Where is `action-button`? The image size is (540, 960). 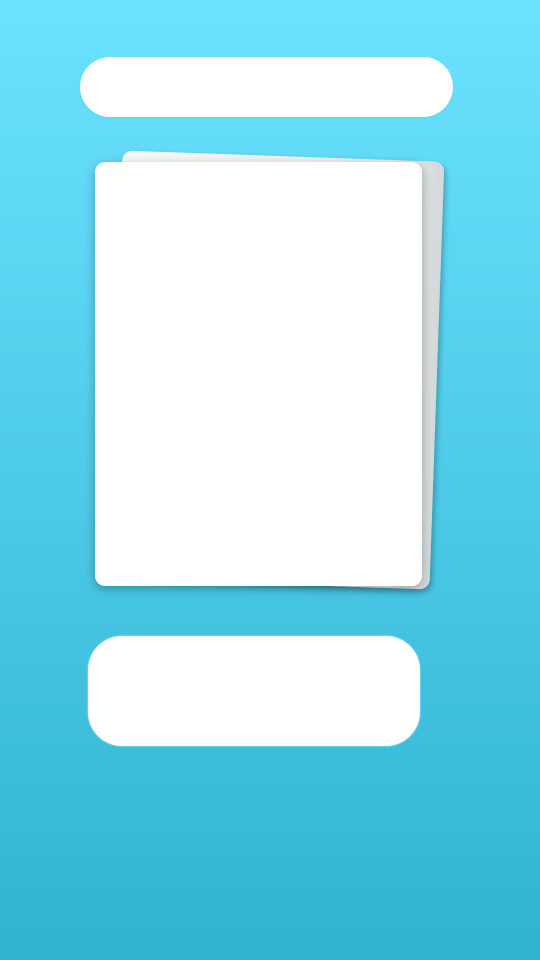 action-button is located at coordinates (254, 691).